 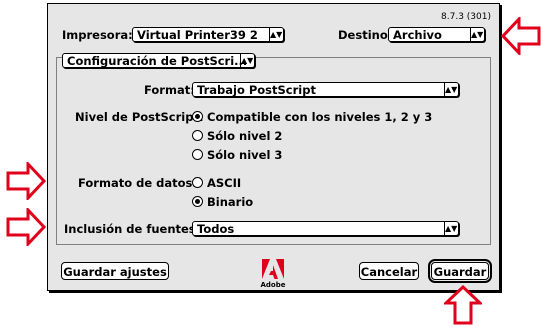 I want to click on printer-select-value: Virtual Printer39 2, so click(x=197, y=35).